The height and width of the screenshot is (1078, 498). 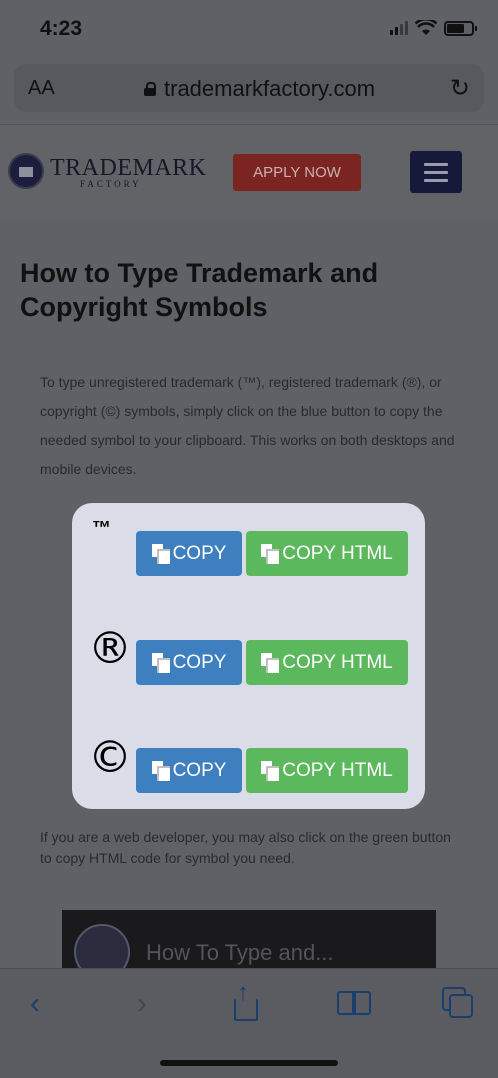 I want to click on url-bar: AA trademarkfactory.com ↻, so click(x=249, y=88).